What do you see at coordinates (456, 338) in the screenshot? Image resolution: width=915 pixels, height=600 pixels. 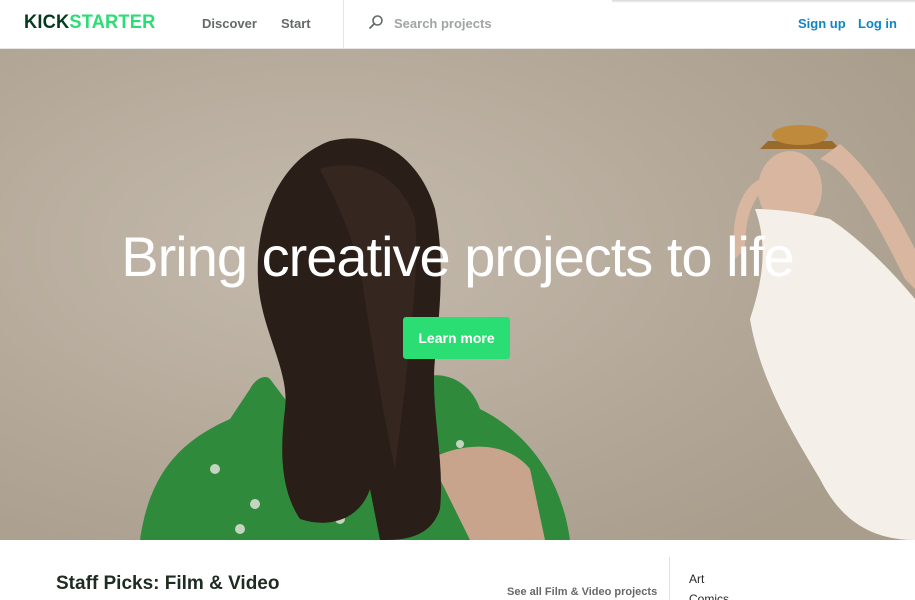 I see `learn-more-button: Learn more` at bounding box center [456, 338].